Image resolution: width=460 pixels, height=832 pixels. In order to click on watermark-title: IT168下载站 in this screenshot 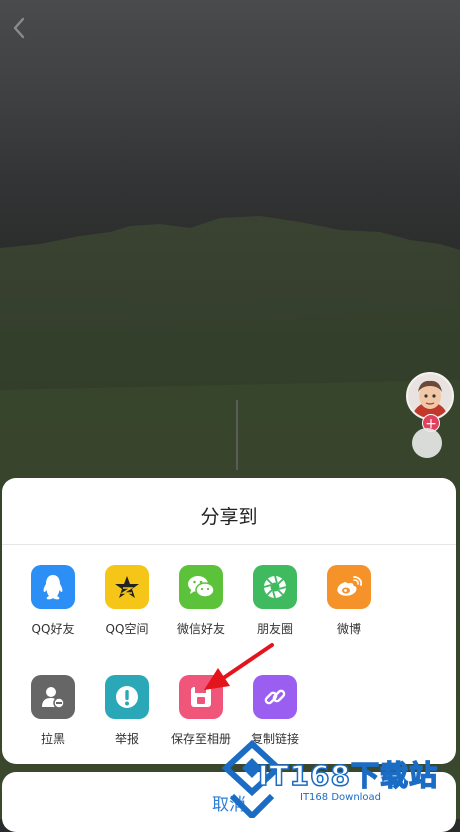, I will do `click(347, 775)`.